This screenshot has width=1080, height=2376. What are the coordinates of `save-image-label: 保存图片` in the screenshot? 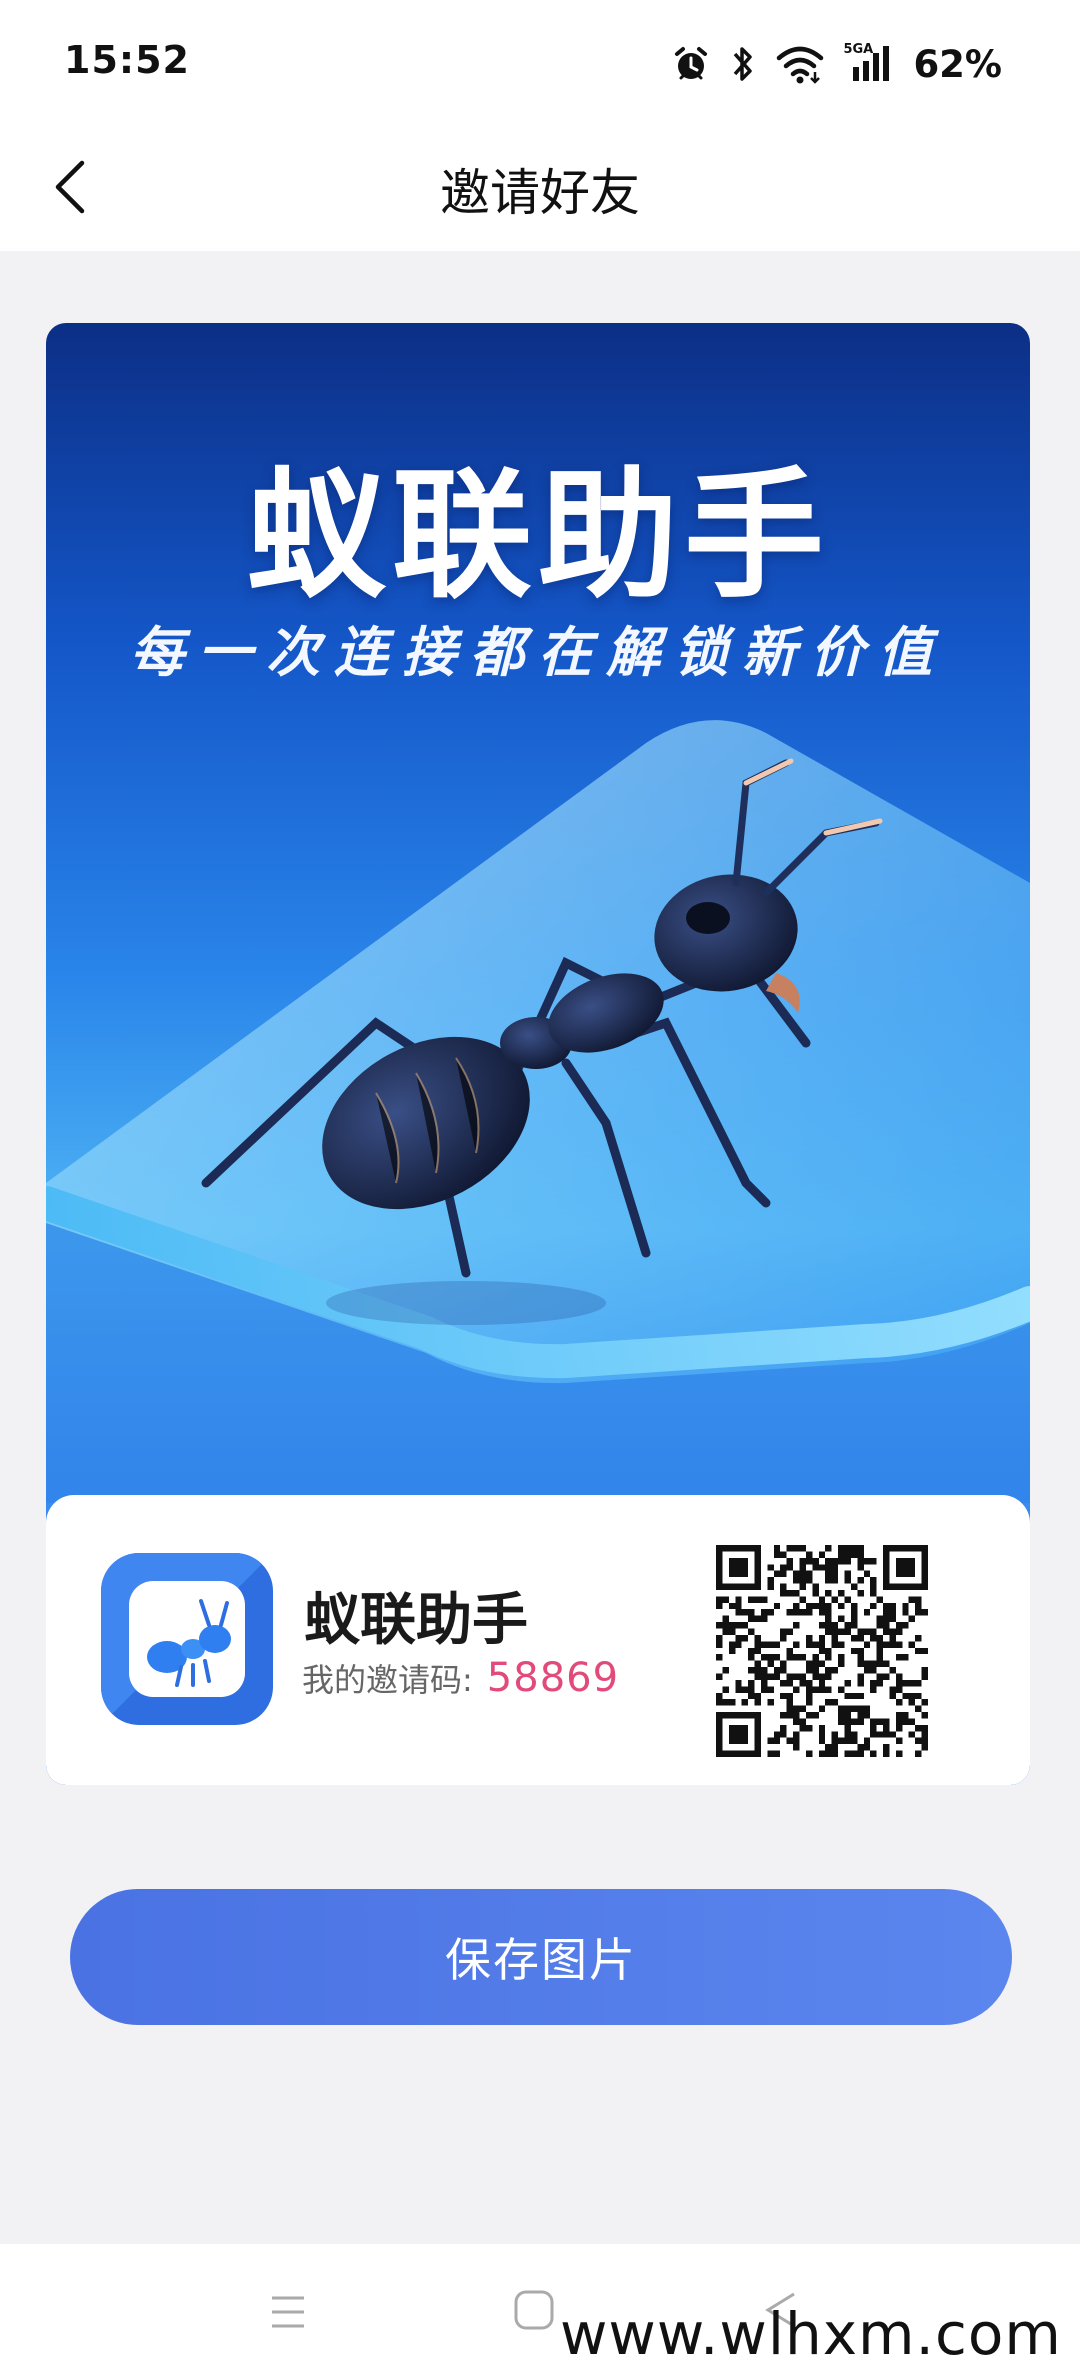 It's located at (541, 1960).